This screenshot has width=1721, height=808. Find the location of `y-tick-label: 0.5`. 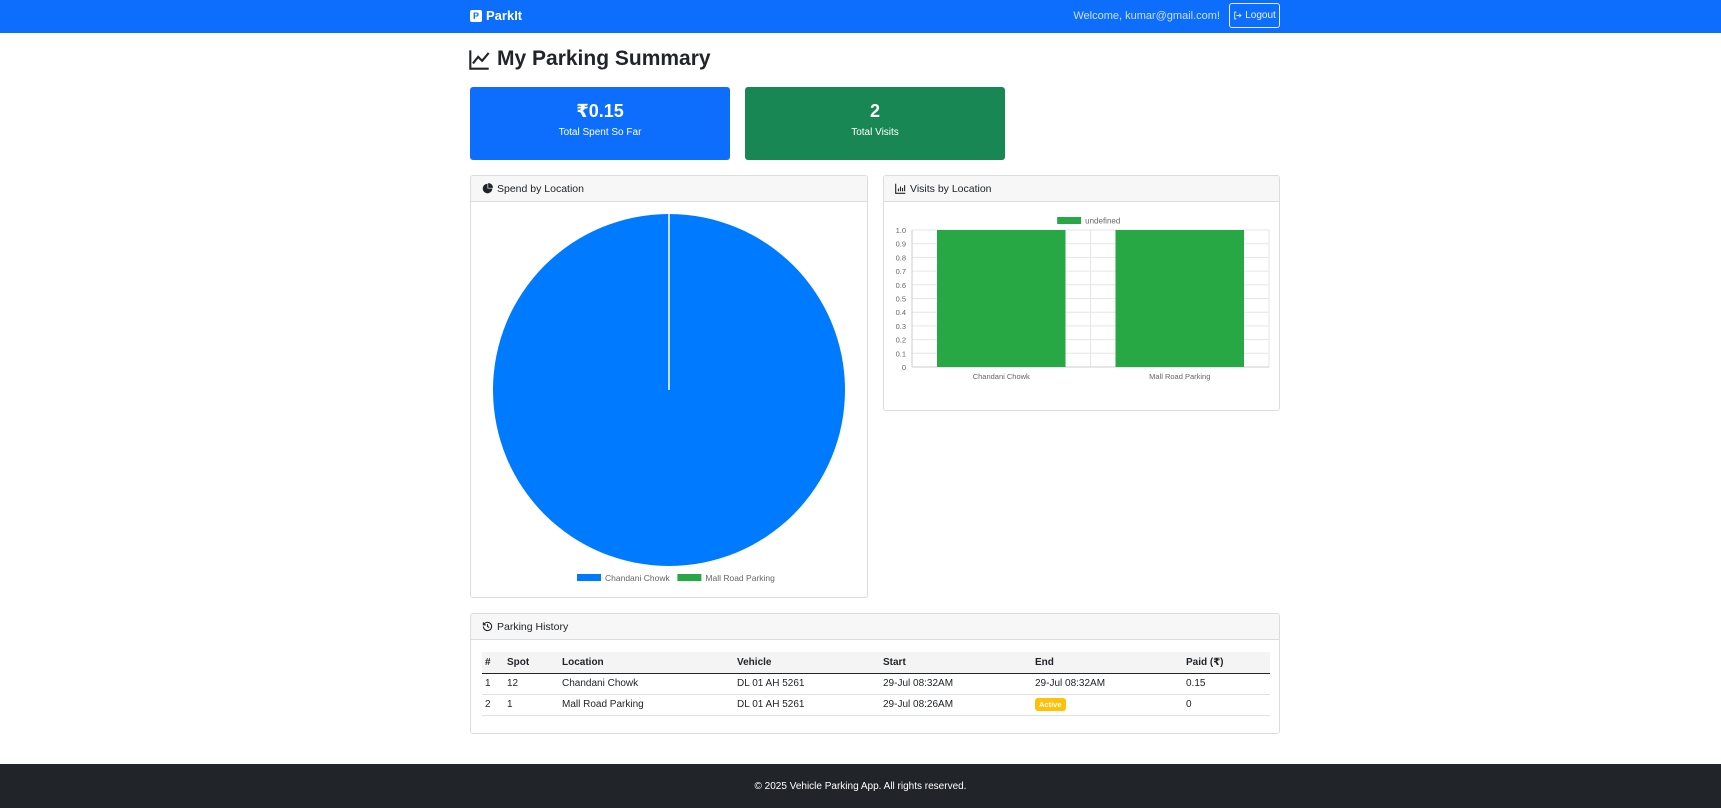

y-tick-label: 0.5 is located at coordinates (901, 299).